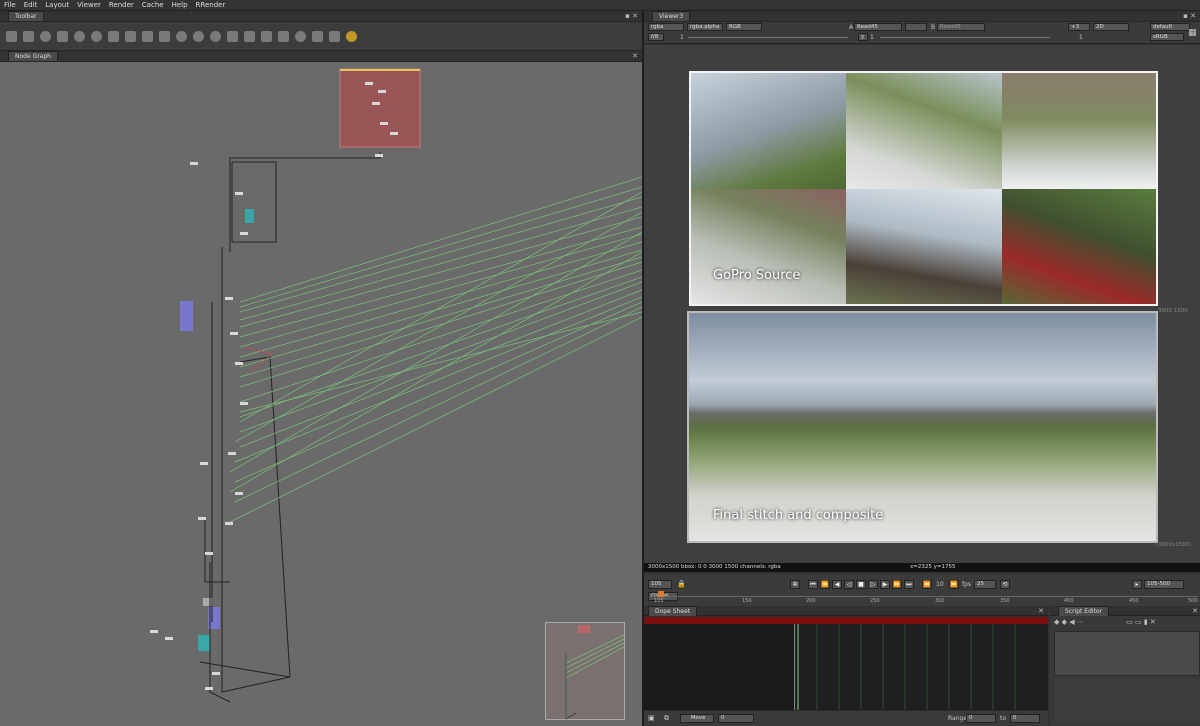 This screenshot has width=1200, height=726. What do you see at coordinates (45, 36) in the screenshot?
I see `time-tool-icon` at bounding box center [45, 36].